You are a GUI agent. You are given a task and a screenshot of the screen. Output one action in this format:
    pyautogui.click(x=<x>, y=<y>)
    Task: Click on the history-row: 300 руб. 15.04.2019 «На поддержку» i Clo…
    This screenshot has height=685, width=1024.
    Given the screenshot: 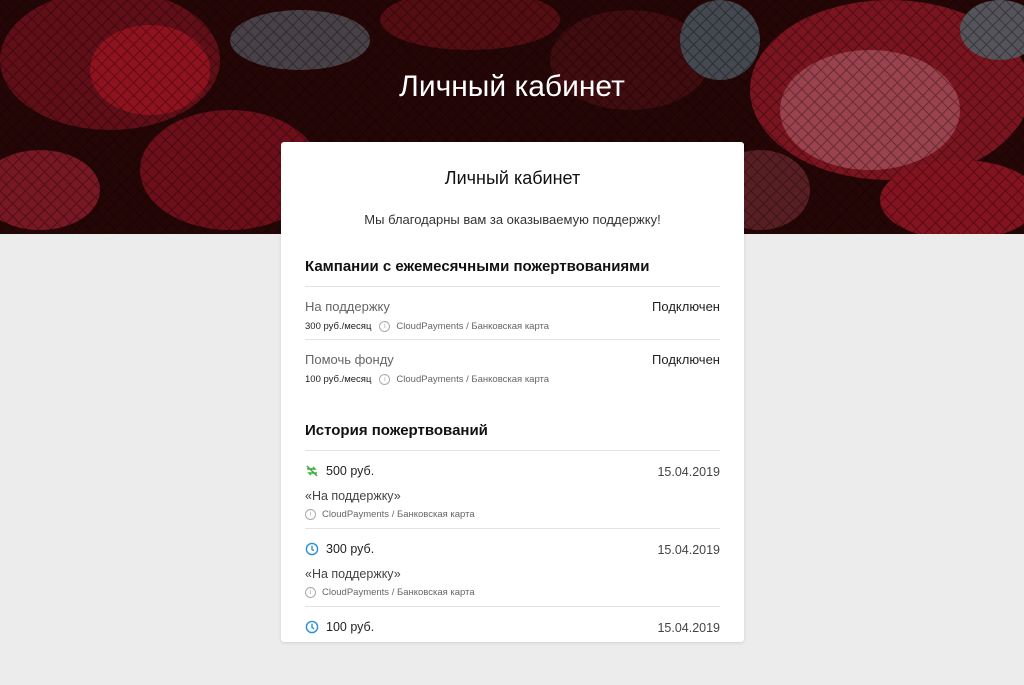 What is the action you would take?
    pyautogui.click(x=512, y=568)
    